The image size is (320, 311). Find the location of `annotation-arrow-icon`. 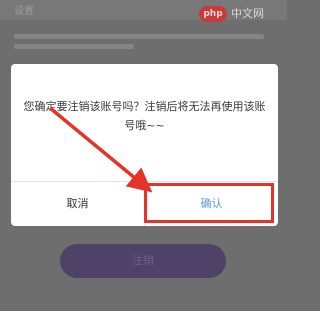

annotation-arrow-icon is located at coordinates (100, 149).